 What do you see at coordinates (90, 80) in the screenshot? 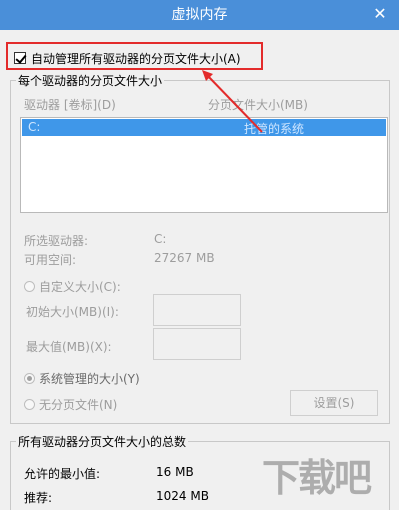
I see `paging-group-title: 每个驱动器的分页文件大小` at bounding box center [90, 80].